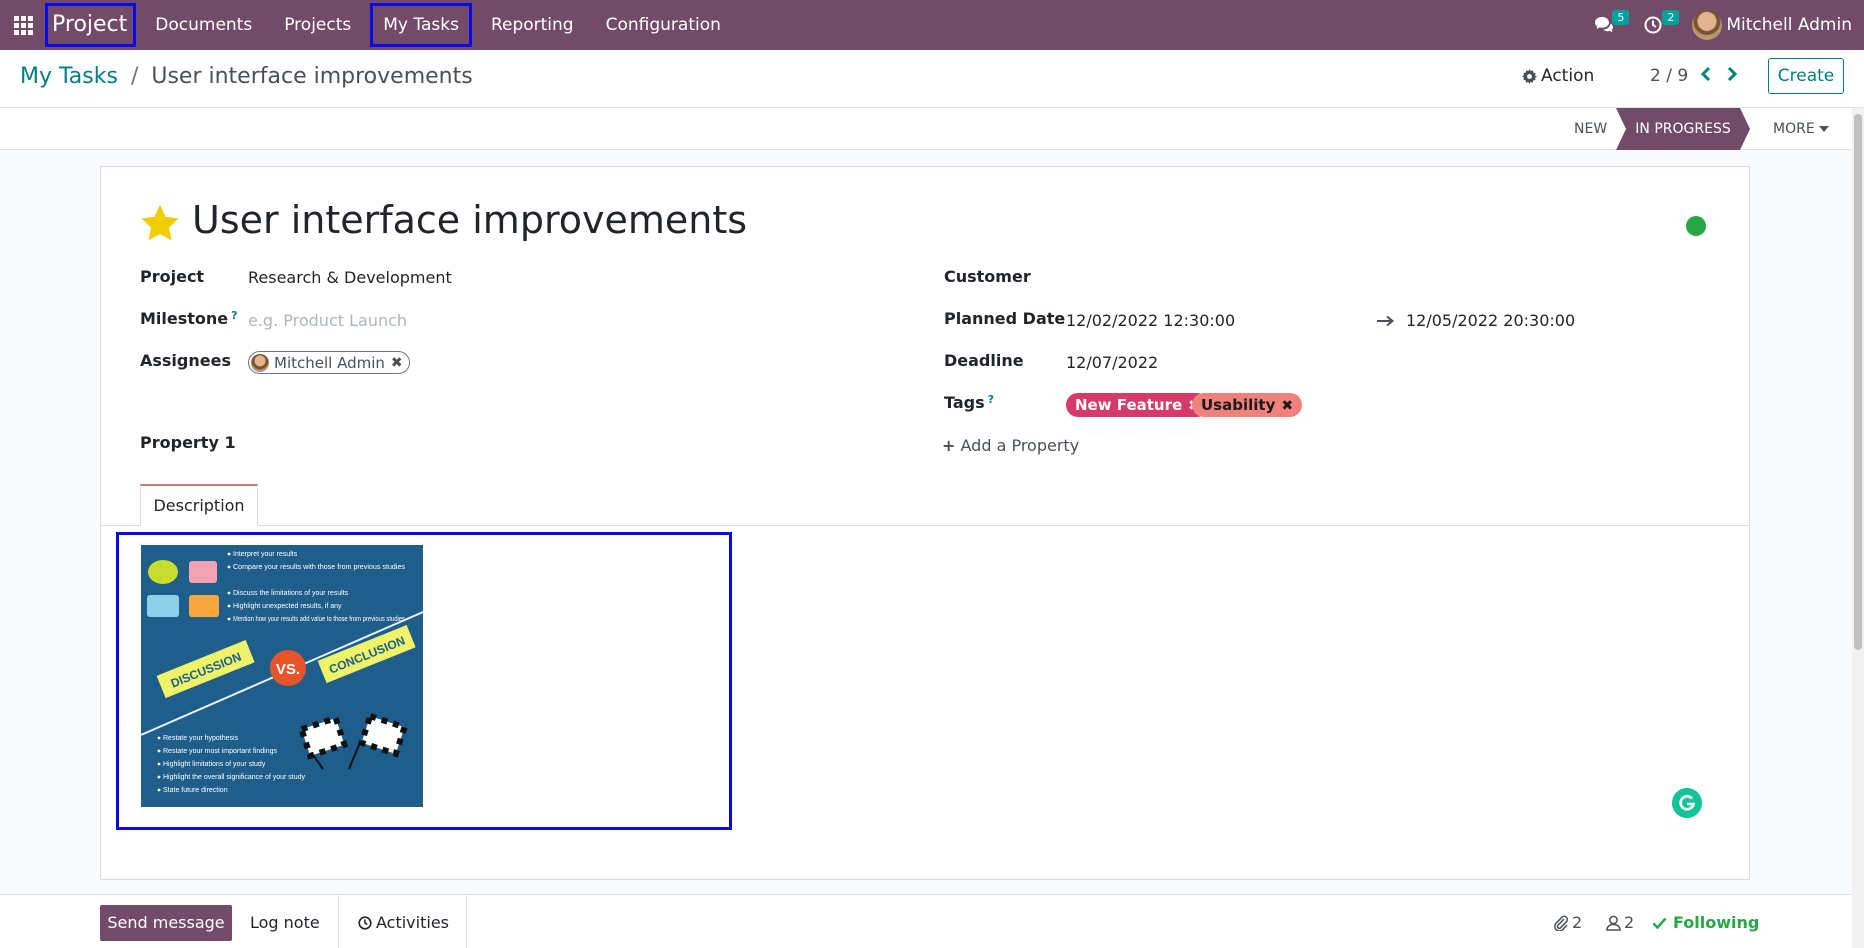  Describe the element at coordinates (195, 790) in the screenshot. I see `image-bullet-bottom: State future direction` at that location.